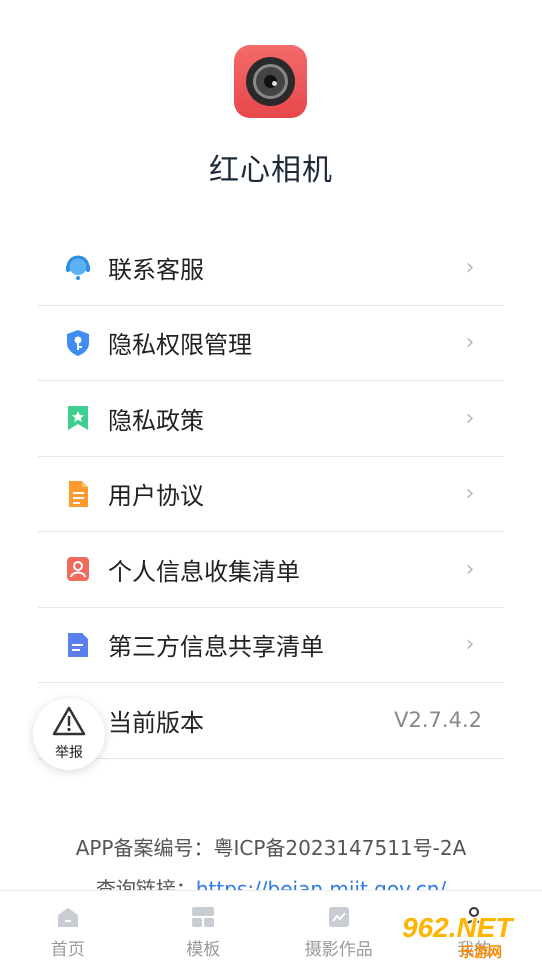  What do you see at coordinates (204, 571) in the screenshot?
I see `menu-item-label: 个人信息收集清单` at bounding box center [204, 571].